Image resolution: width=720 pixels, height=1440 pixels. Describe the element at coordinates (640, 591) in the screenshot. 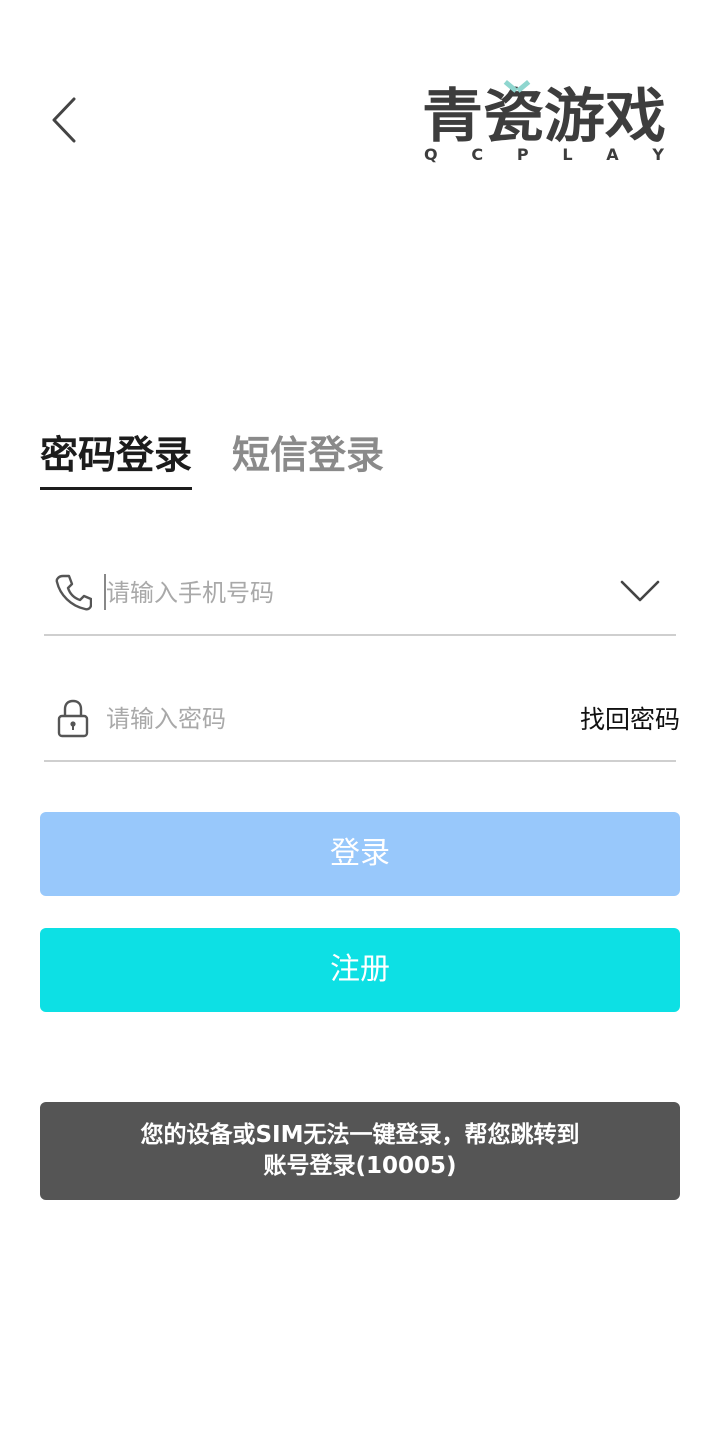

I see `chevron-down-icon` at that location.